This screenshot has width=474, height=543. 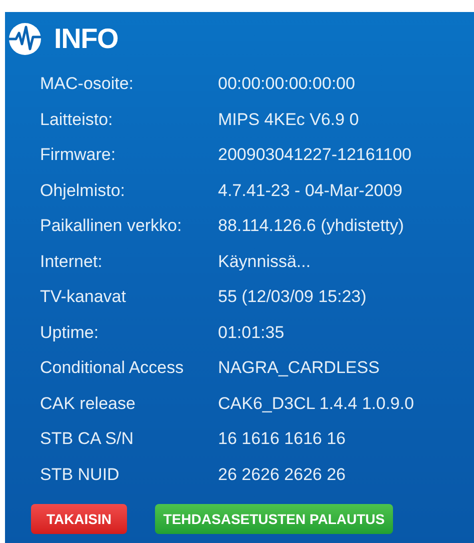 What do you see at coordinates (274, 519) in the screenshot?
I see `reset-button: TEHDASASETUSTEN PALAUTUS` at bounding box center [274, 519].